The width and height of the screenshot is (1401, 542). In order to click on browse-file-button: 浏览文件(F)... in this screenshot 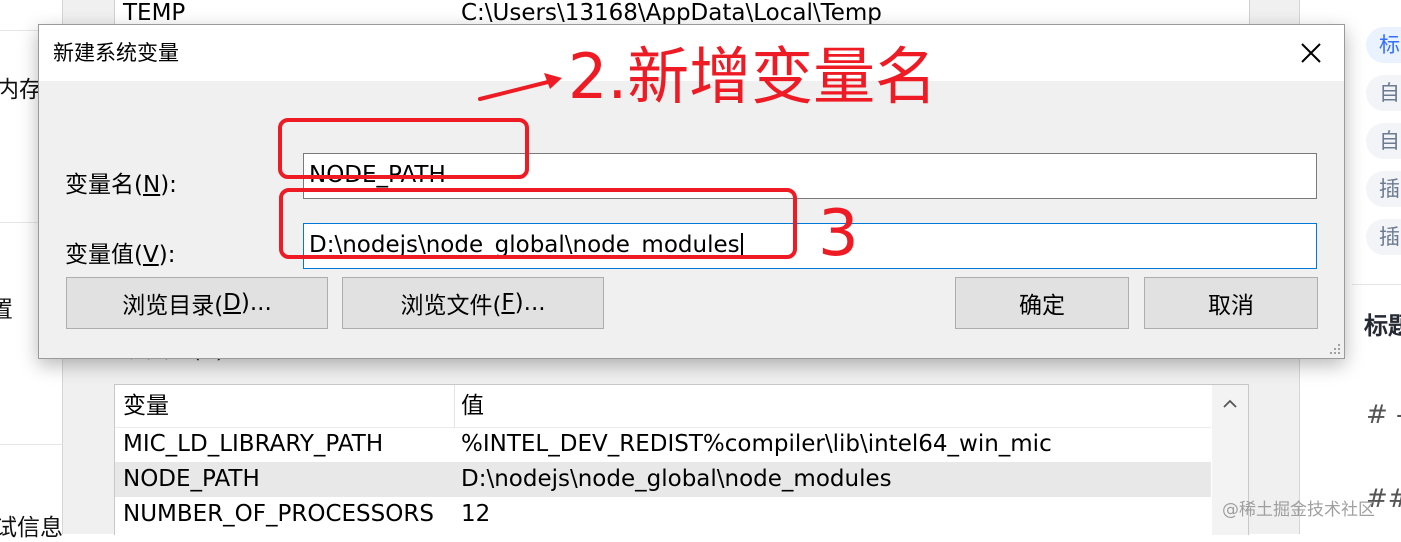, I will do `click(473, 303)`.